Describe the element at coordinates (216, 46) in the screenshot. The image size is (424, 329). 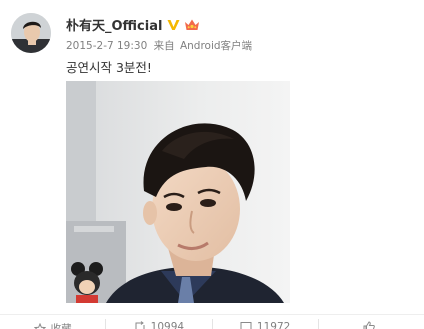
I see `client-link: Android客户端` at that location.